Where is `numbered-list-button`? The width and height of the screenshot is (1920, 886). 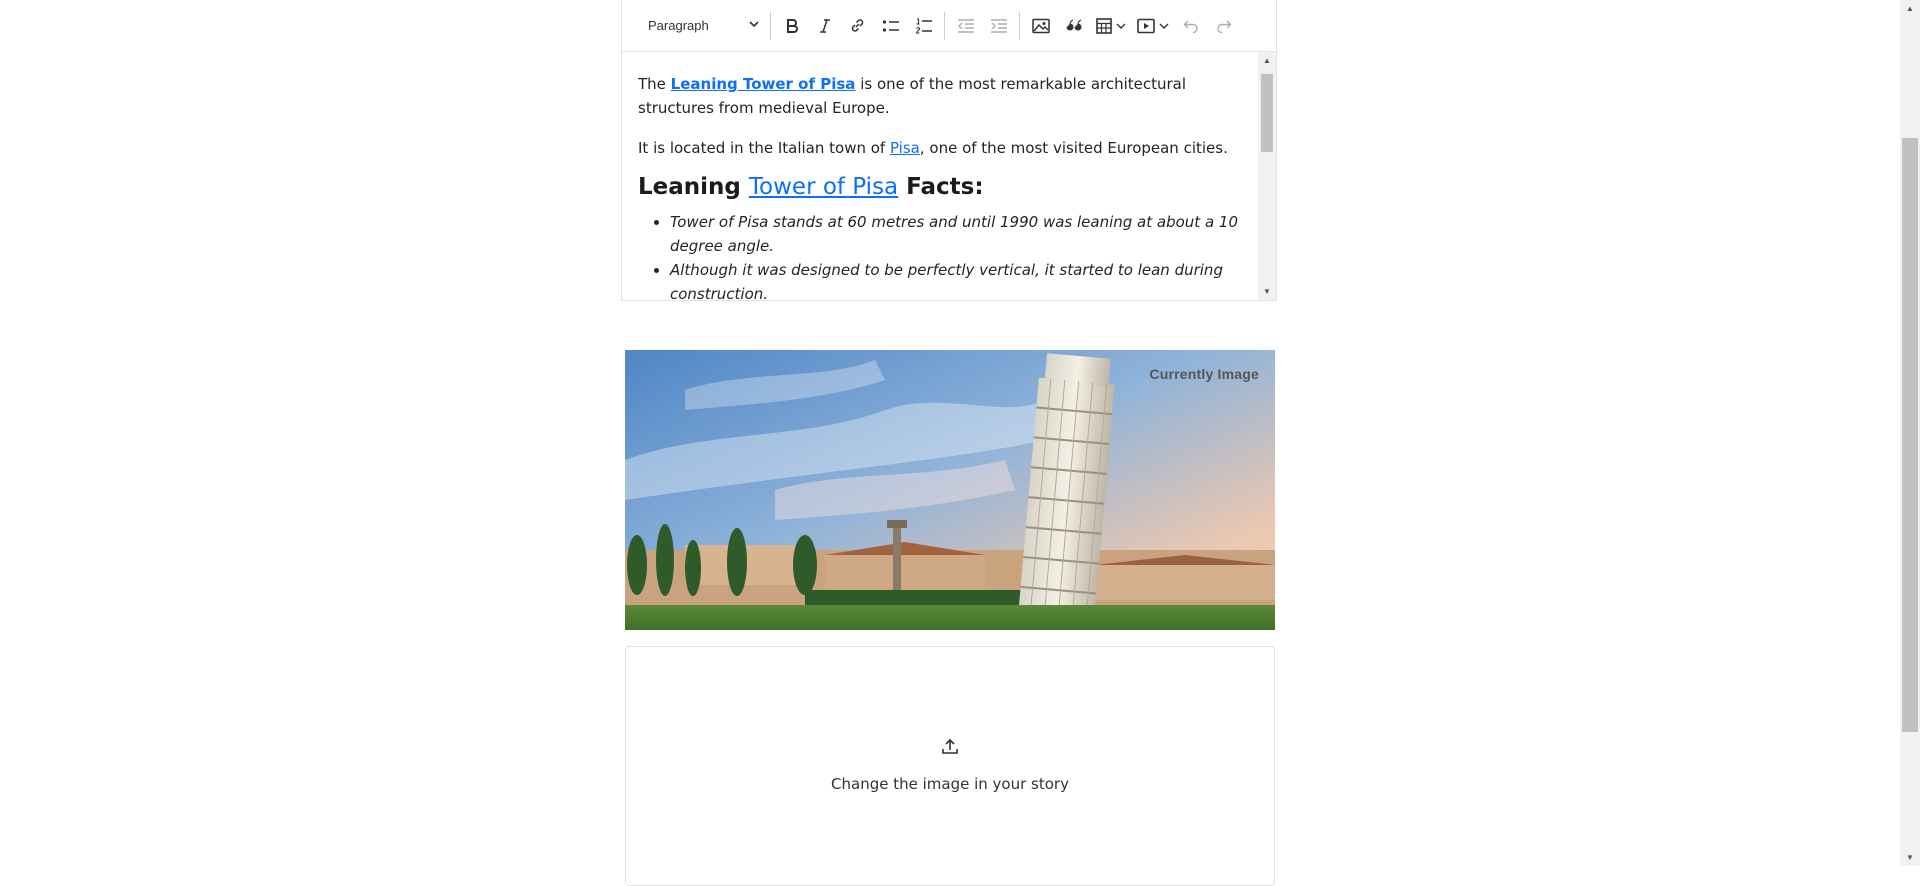 numbered-list-button is located at coordinates (923, 26).